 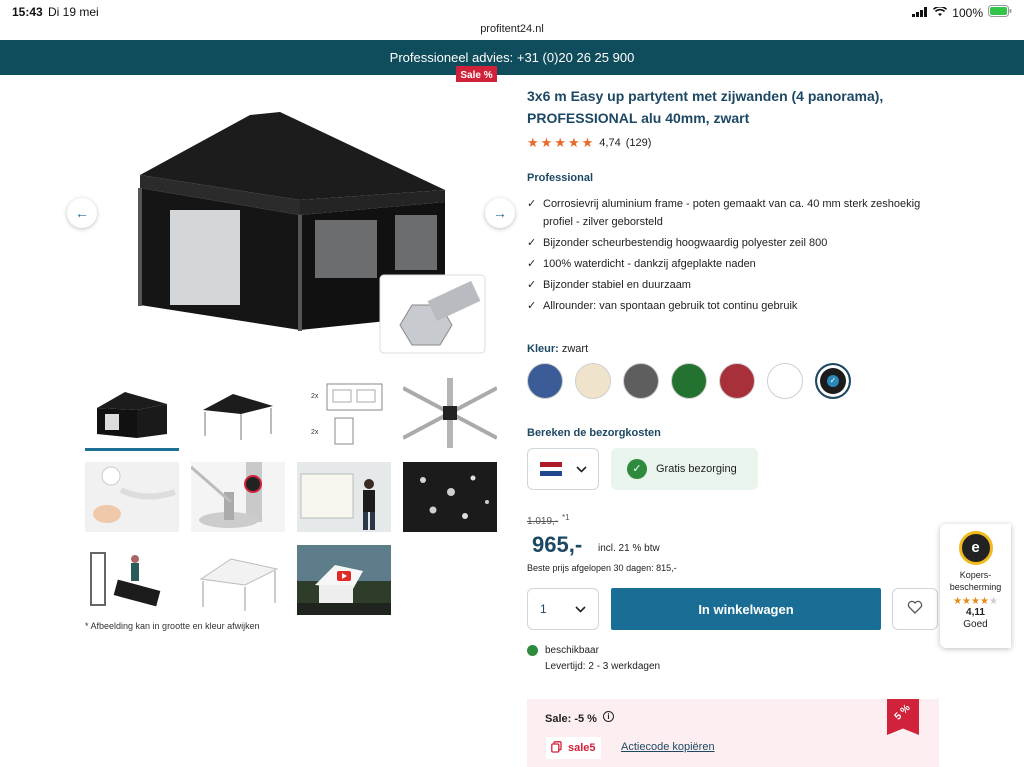 What do you see at coordinates (940, 12) in the screenshot?
I see `wifi-icon` at bounding box center [940, 12].